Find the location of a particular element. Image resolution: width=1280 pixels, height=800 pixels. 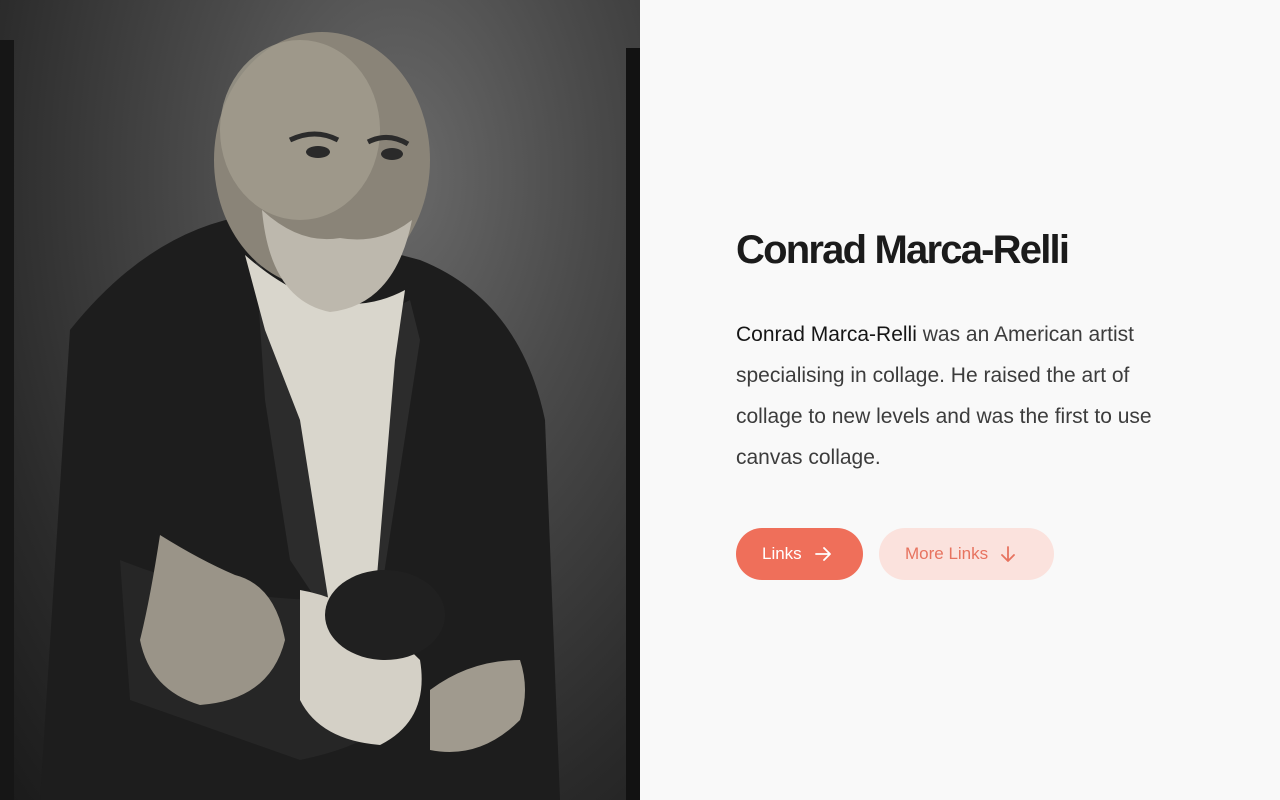

bio-name: Conrad Marca-Relli is located at coordinates (826, 334).